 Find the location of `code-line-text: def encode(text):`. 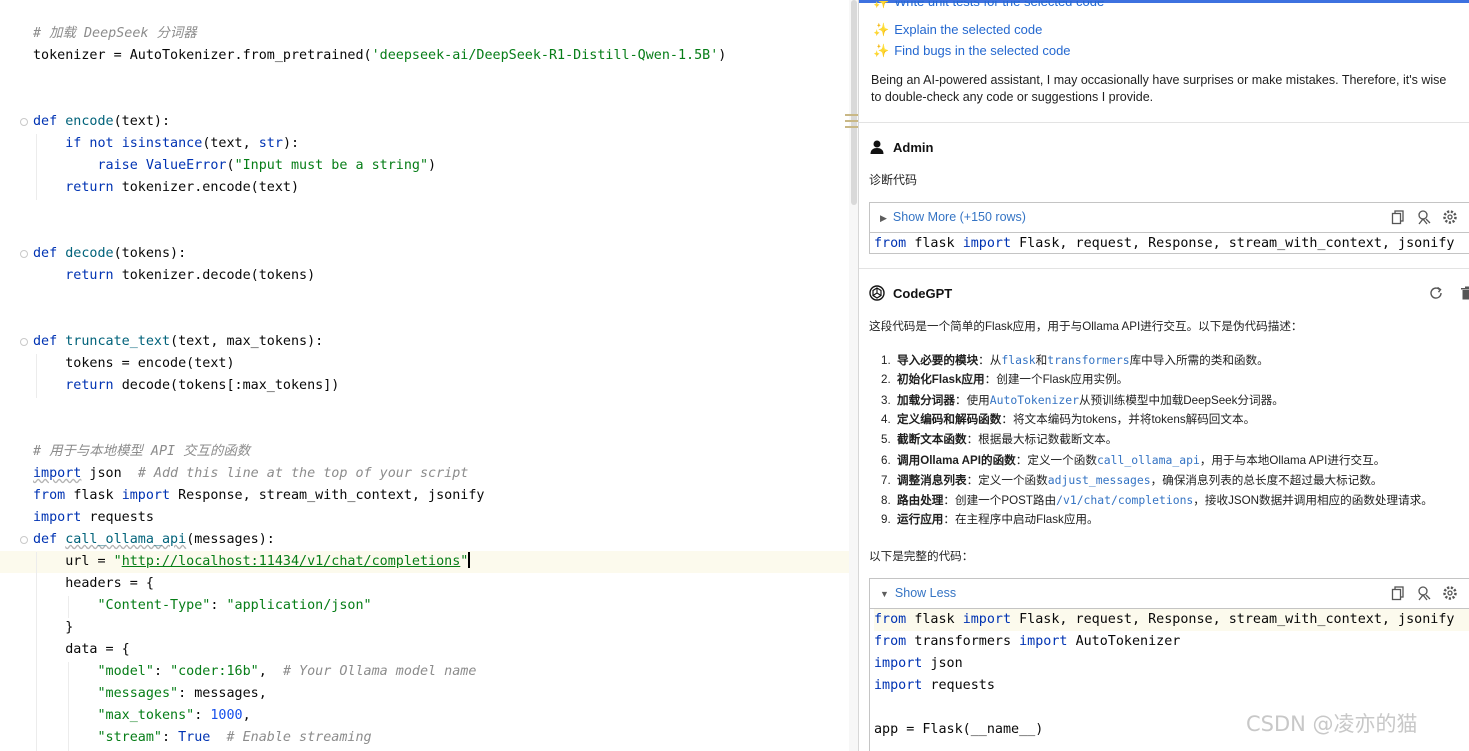

code-line-text: def encode(text): is located at coordinates (101, 122).